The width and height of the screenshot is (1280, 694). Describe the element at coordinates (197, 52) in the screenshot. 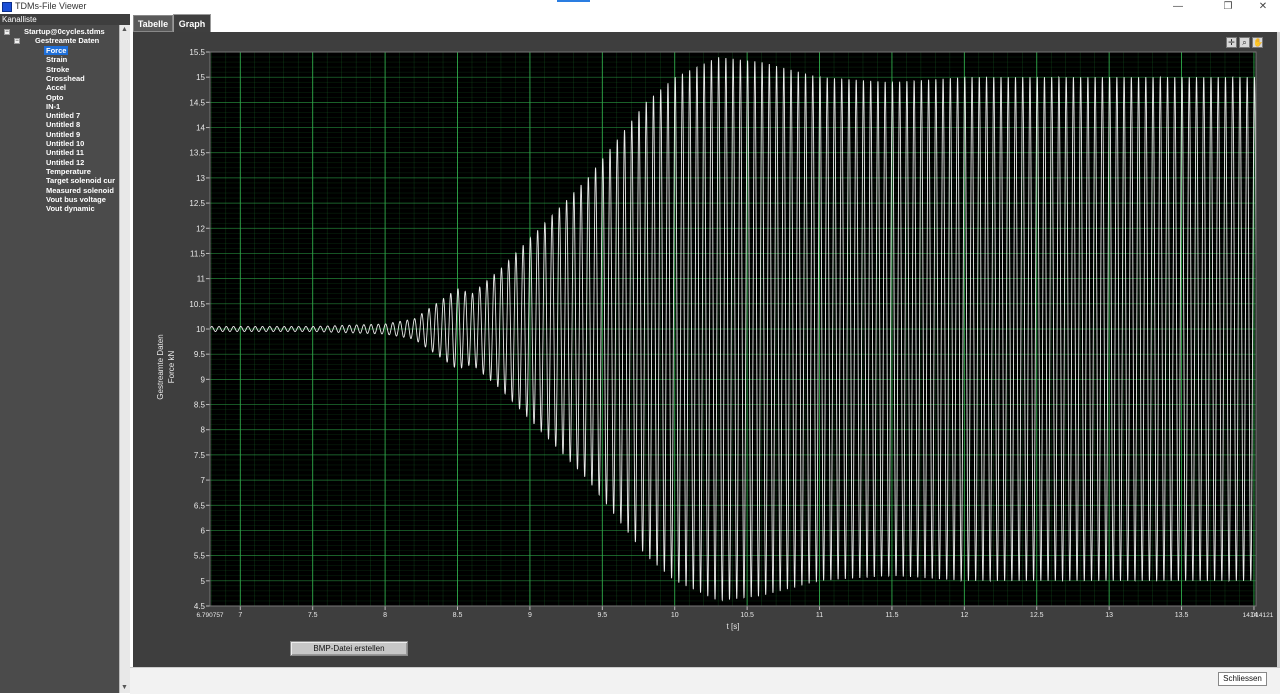

I see `y-tick-label: 15.5` at that location.